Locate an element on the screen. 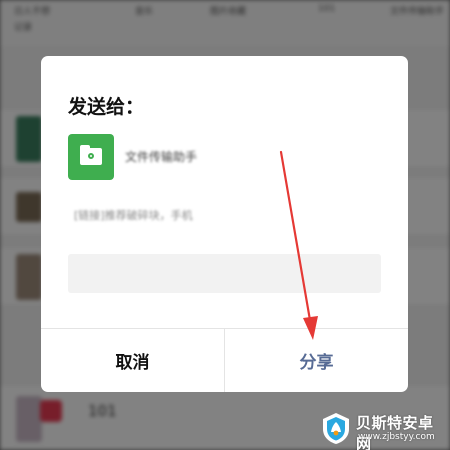  recipient: 文件传输助手 is located at coordinates (218, 157).